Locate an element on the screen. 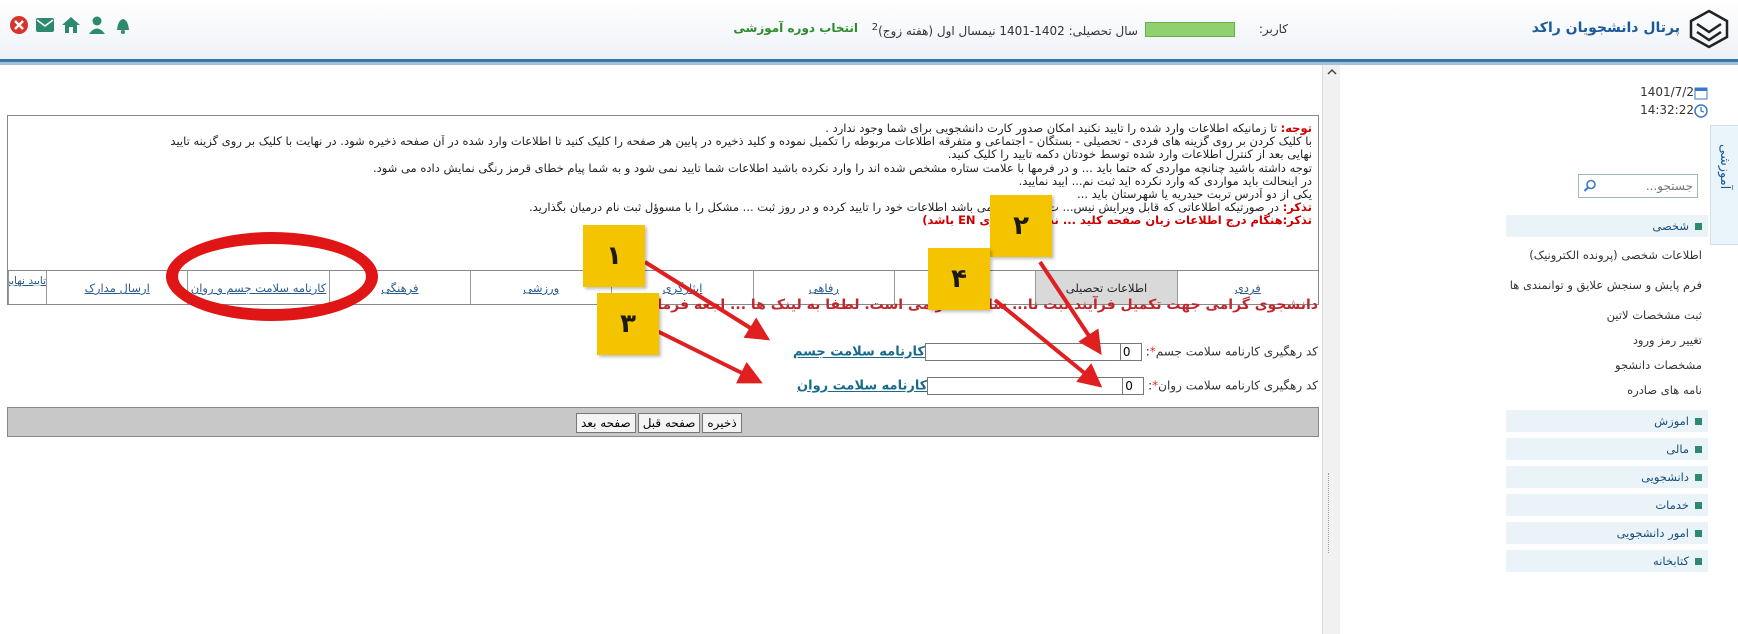 The width and height of the screenshot is (1738, 634). home-icon is located at coordinates (71, 25).